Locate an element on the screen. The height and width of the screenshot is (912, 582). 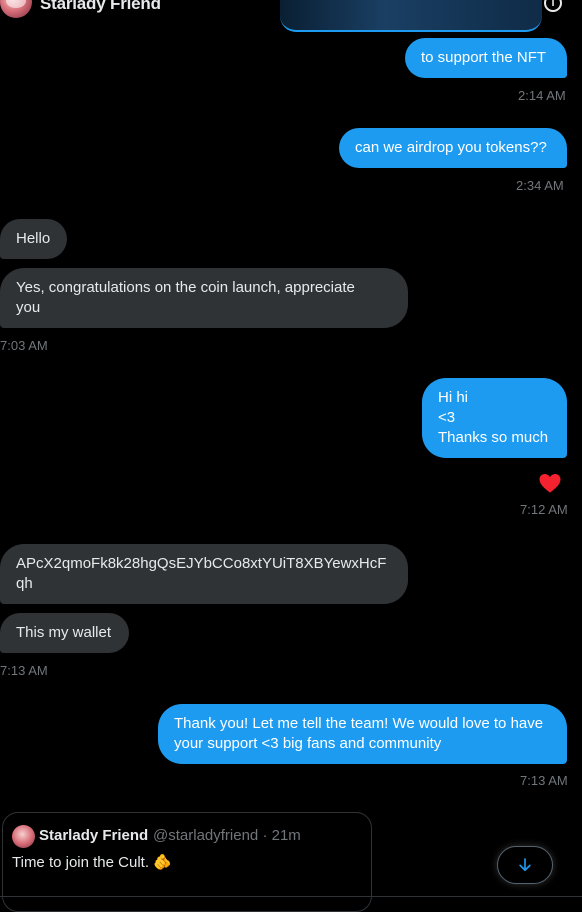
message-text-line: your support <3 big fans and community is located at coordinates (308, 743).